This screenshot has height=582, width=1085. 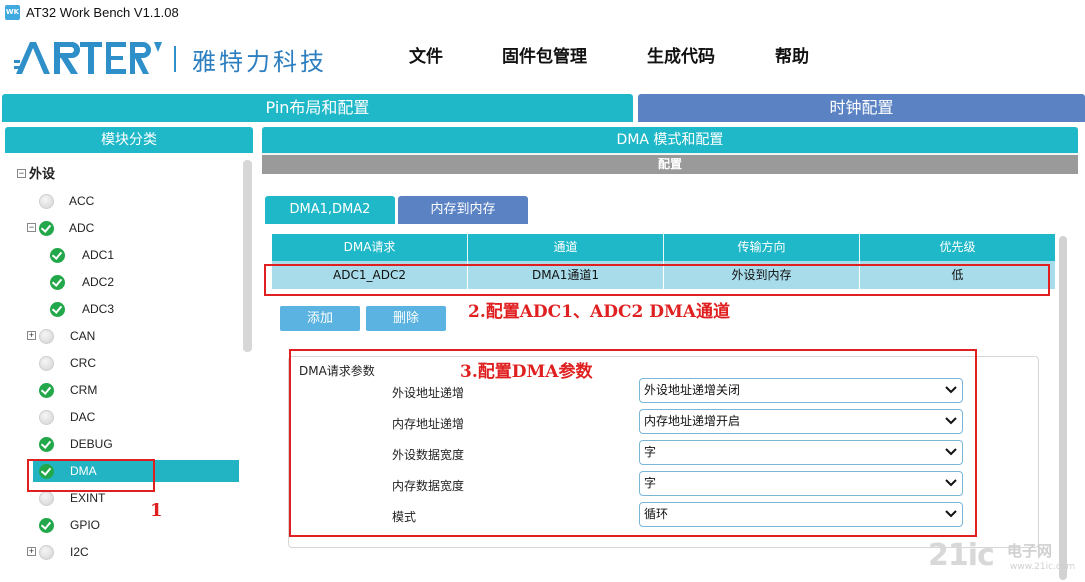 What do you see at coordinates (123, 201) in the screenshot?
I see `tree-item-acc: ACC` at bounding box center [123, 201].